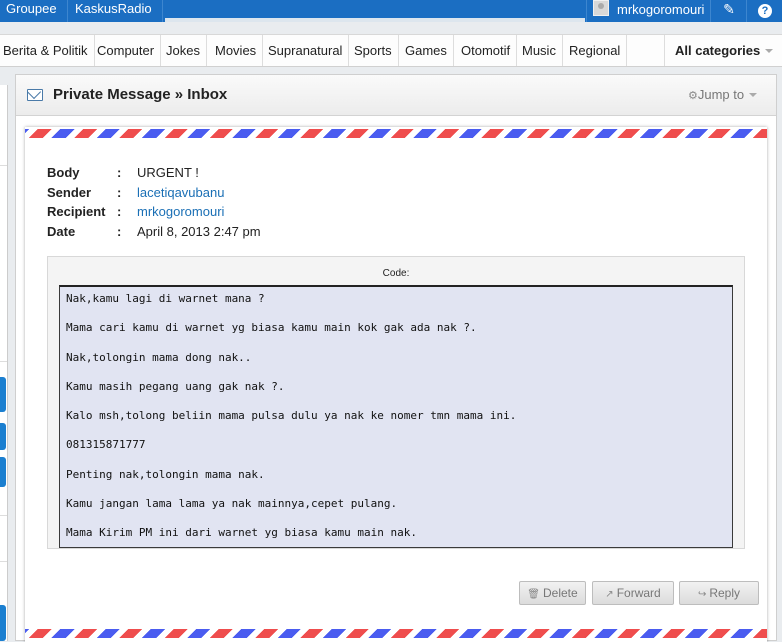 The width and height of the screenshot is (782, 642). I want to click on reply-button: ↪ Reply, so click(719, 593).